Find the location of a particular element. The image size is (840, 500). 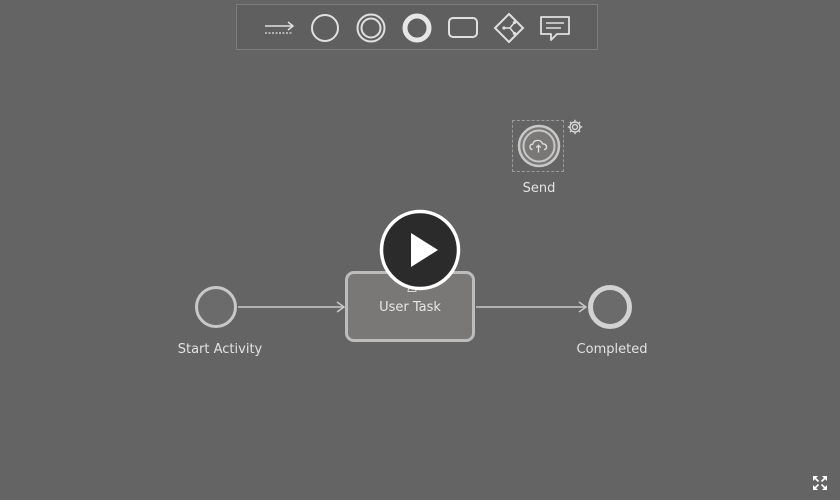

gear-icon is located at coordinates (575, 127).